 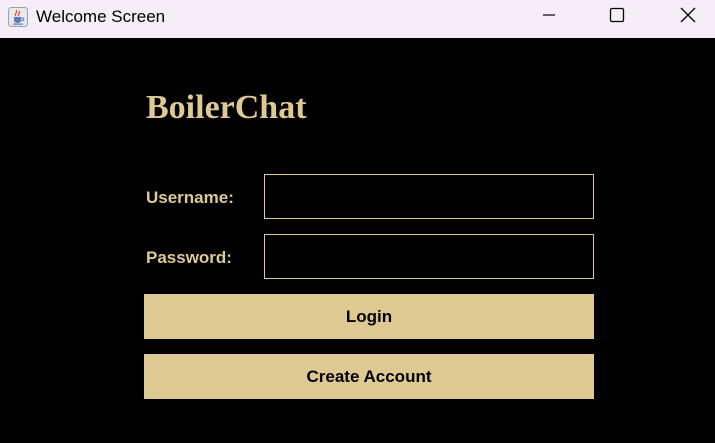 I want to click on close-button, so click(x=687, y=17).